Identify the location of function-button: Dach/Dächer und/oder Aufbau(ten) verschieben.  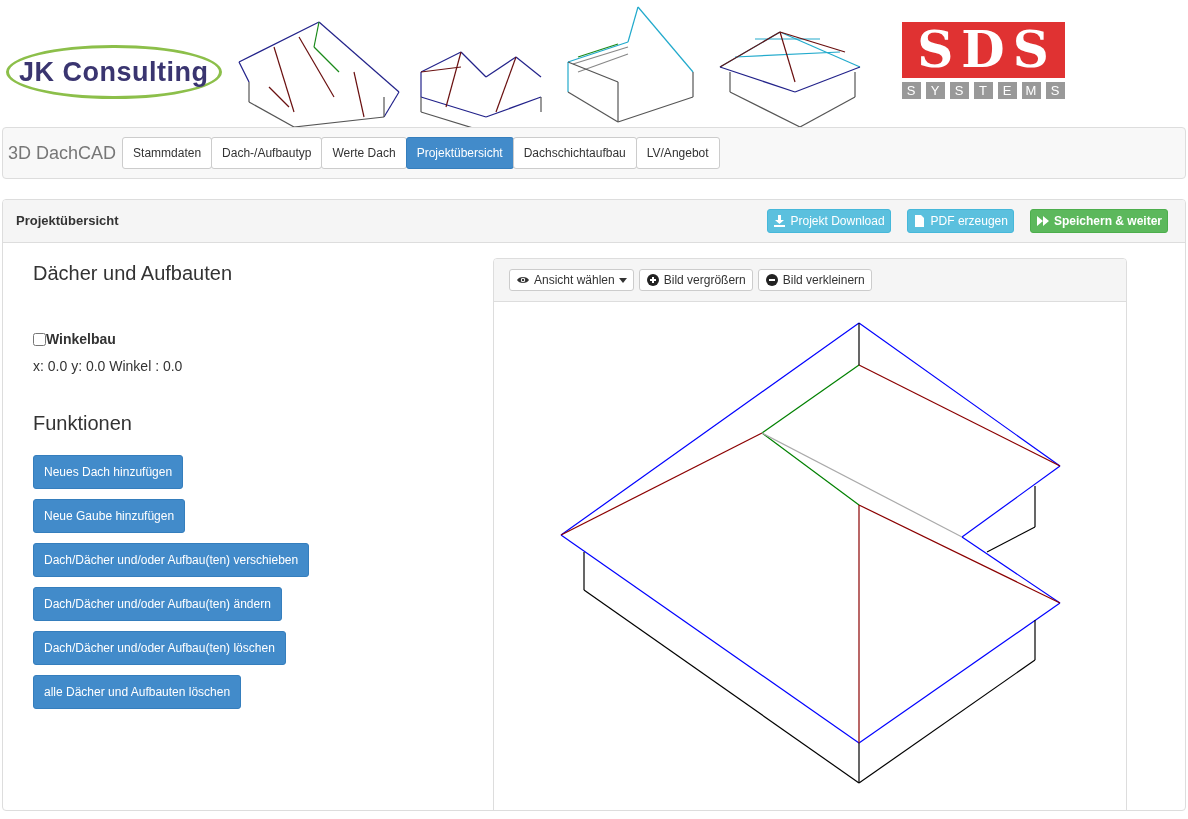
(171, 560).